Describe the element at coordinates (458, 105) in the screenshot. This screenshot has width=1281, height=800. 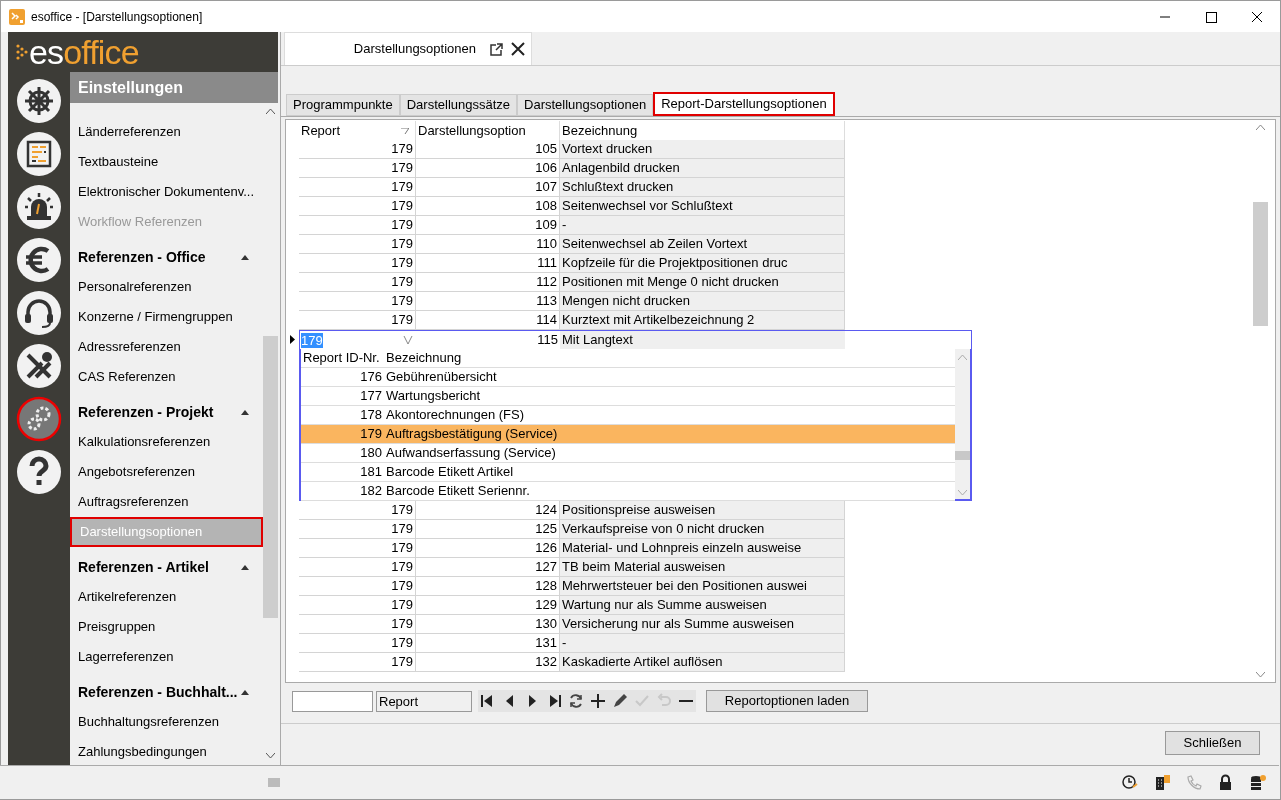
I see `tab: Darstellungssätze` at that location.